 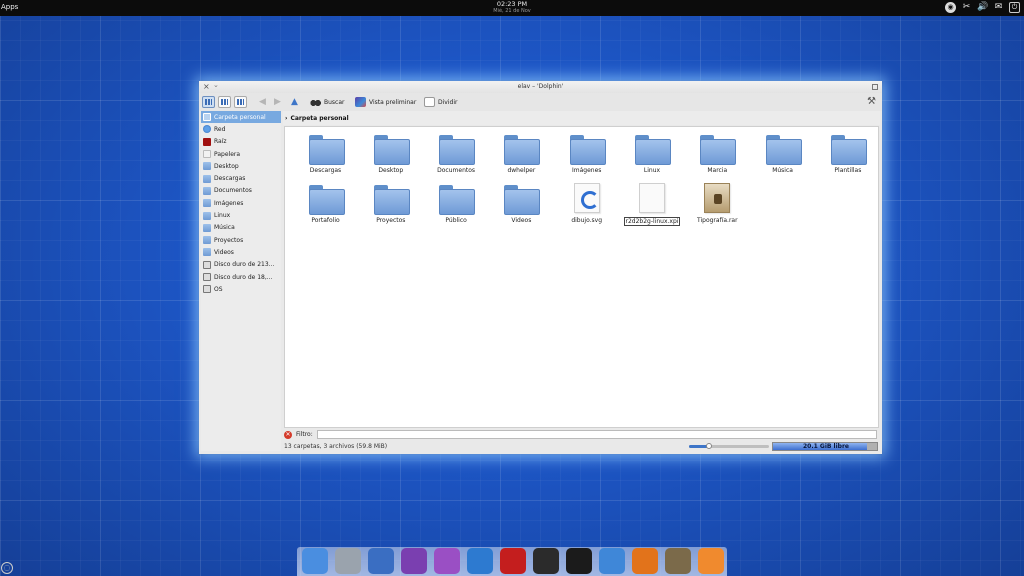 I want to click on details-view-button, so click(x=224, y=102).